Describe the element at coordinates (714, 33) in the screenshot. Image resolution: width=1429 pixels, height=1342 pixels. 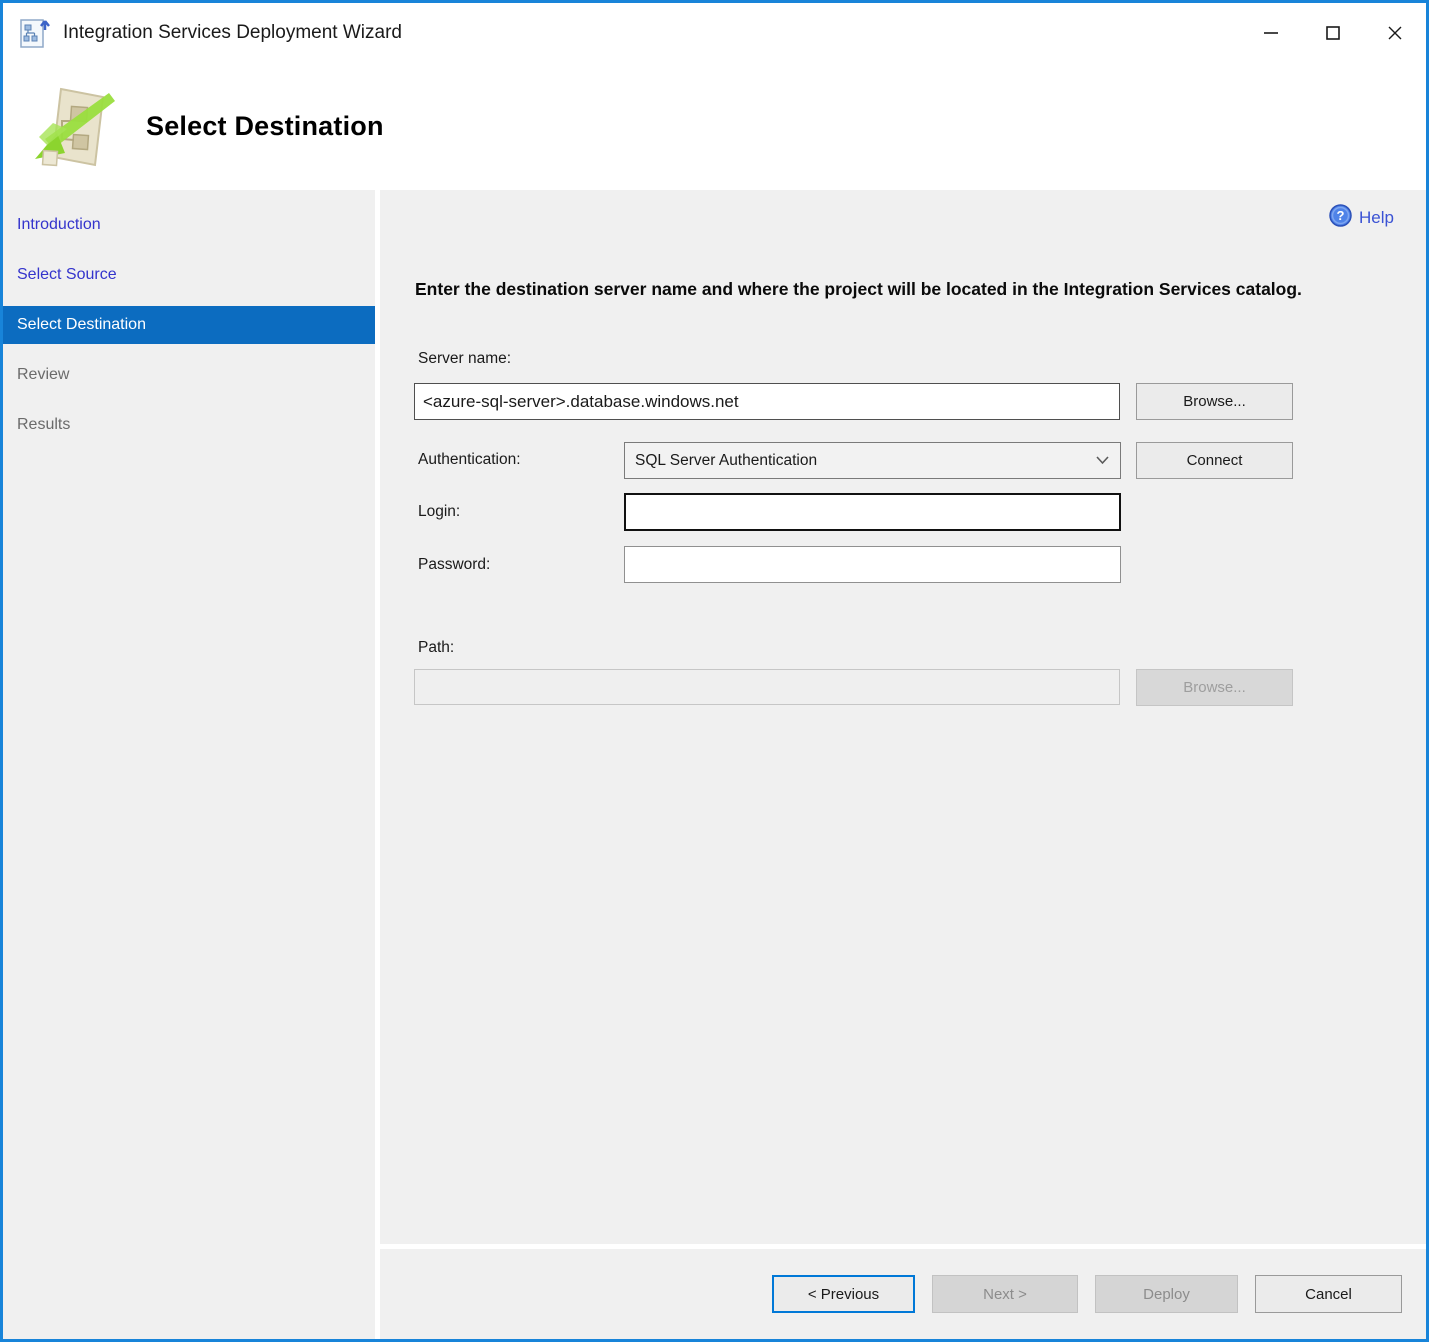
I see `title-bar: Integration Services Deployment Wizard` at that location.